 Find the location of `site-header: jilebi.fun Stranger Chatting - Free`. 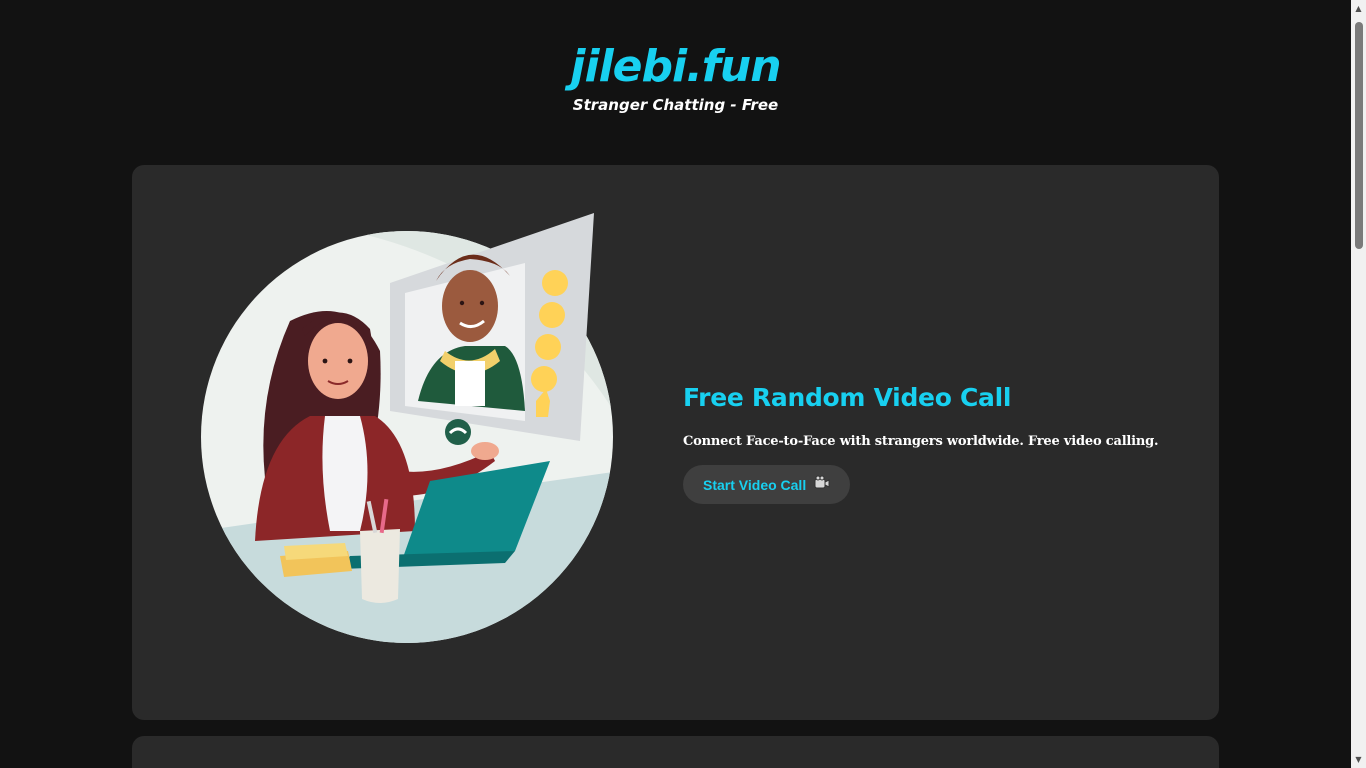

site-header: jilebi.fun Stranger Chatting - Free is located at coordinates (675, 77).